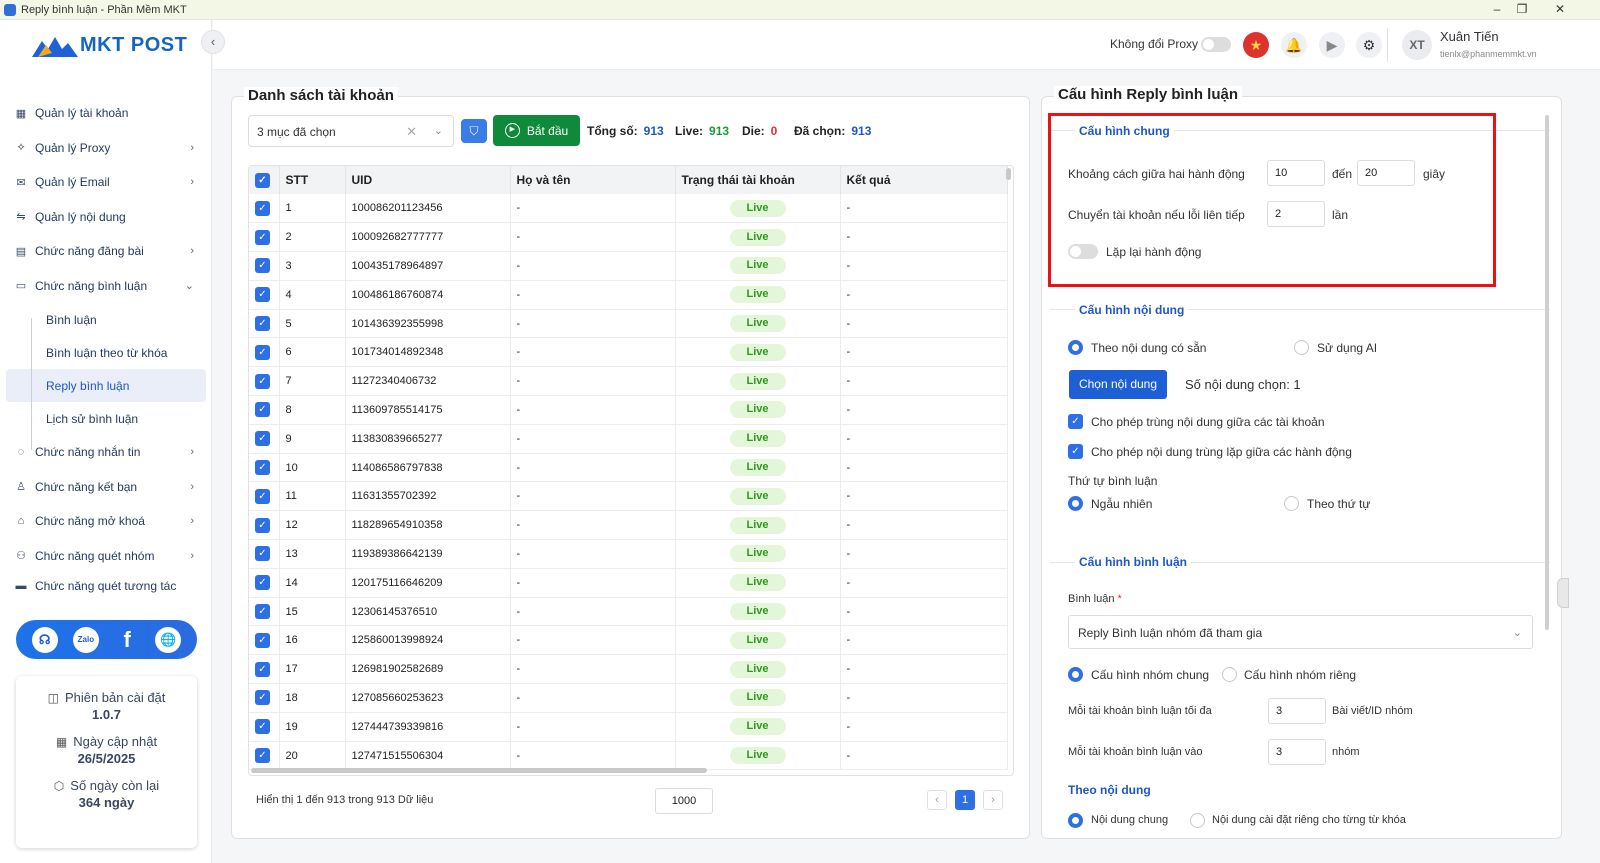 The width and height of the screenshot is (1600, 863). What do you see at coordinates (628, 496) in the screenshot?
I see `table-row: ✓ 11 11631355702392- Live -` at bounding box center [628, 496].